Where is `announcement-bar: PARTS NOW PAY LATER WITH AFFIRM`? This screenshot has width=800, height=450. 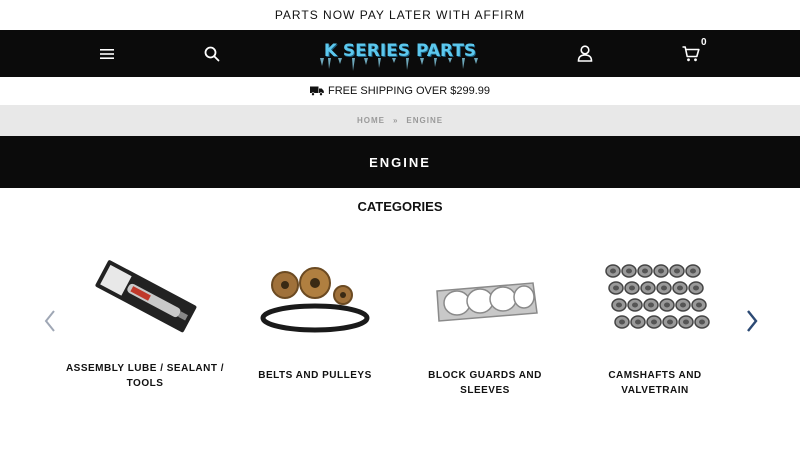
announcement-bar: PARTS NOW PAY LATER WITH AFFIRM is located at coordinates (400, 15).